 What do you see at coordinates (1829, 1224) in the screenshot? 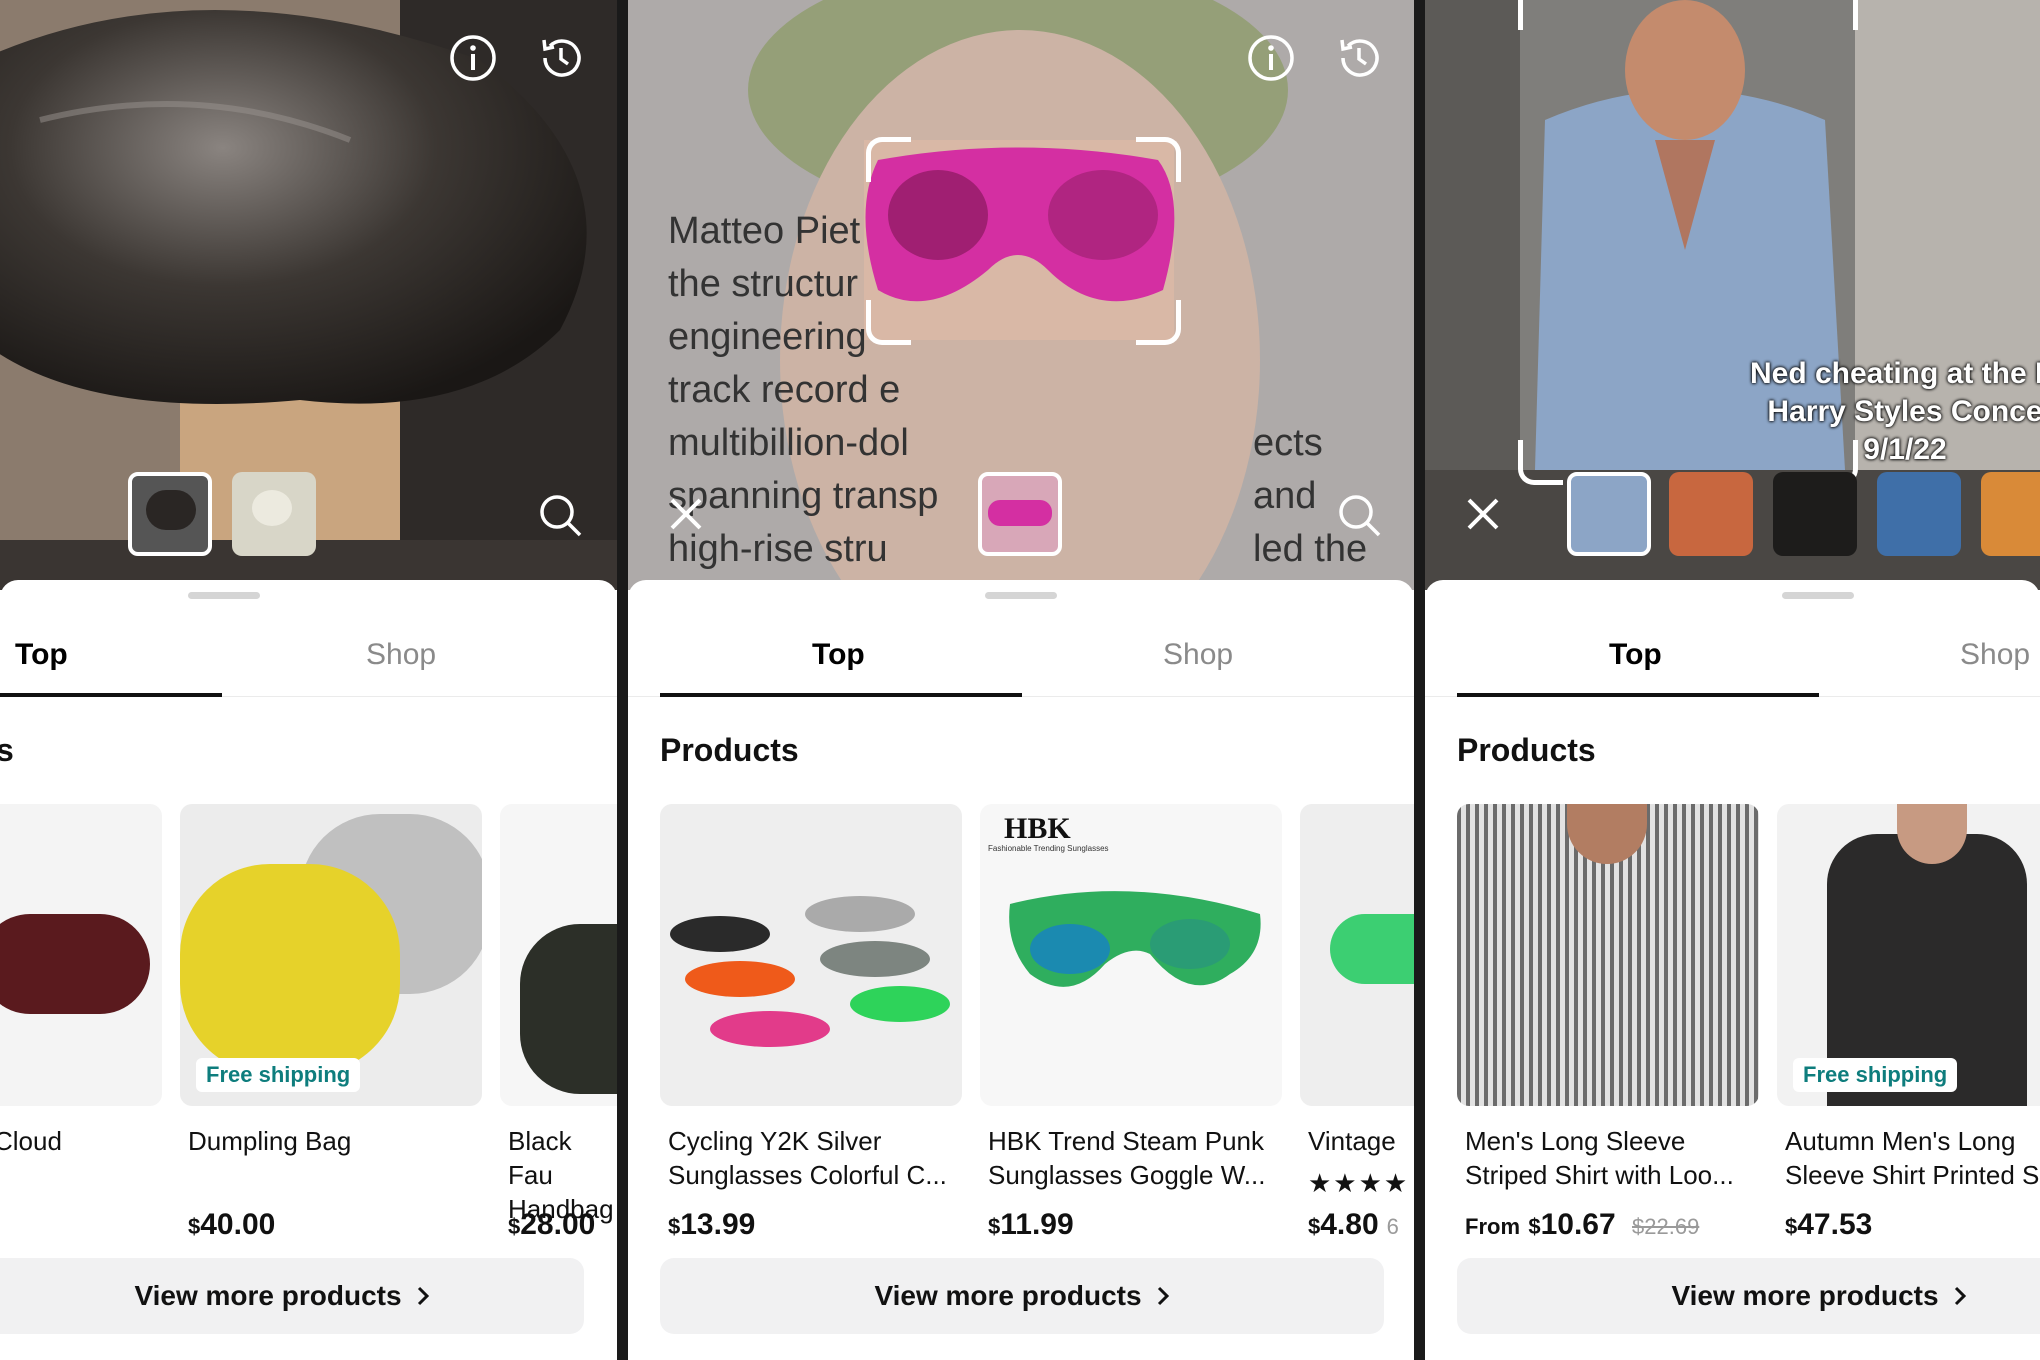
I see `product-price: $47.53` at bounding box center [1829, 1224].